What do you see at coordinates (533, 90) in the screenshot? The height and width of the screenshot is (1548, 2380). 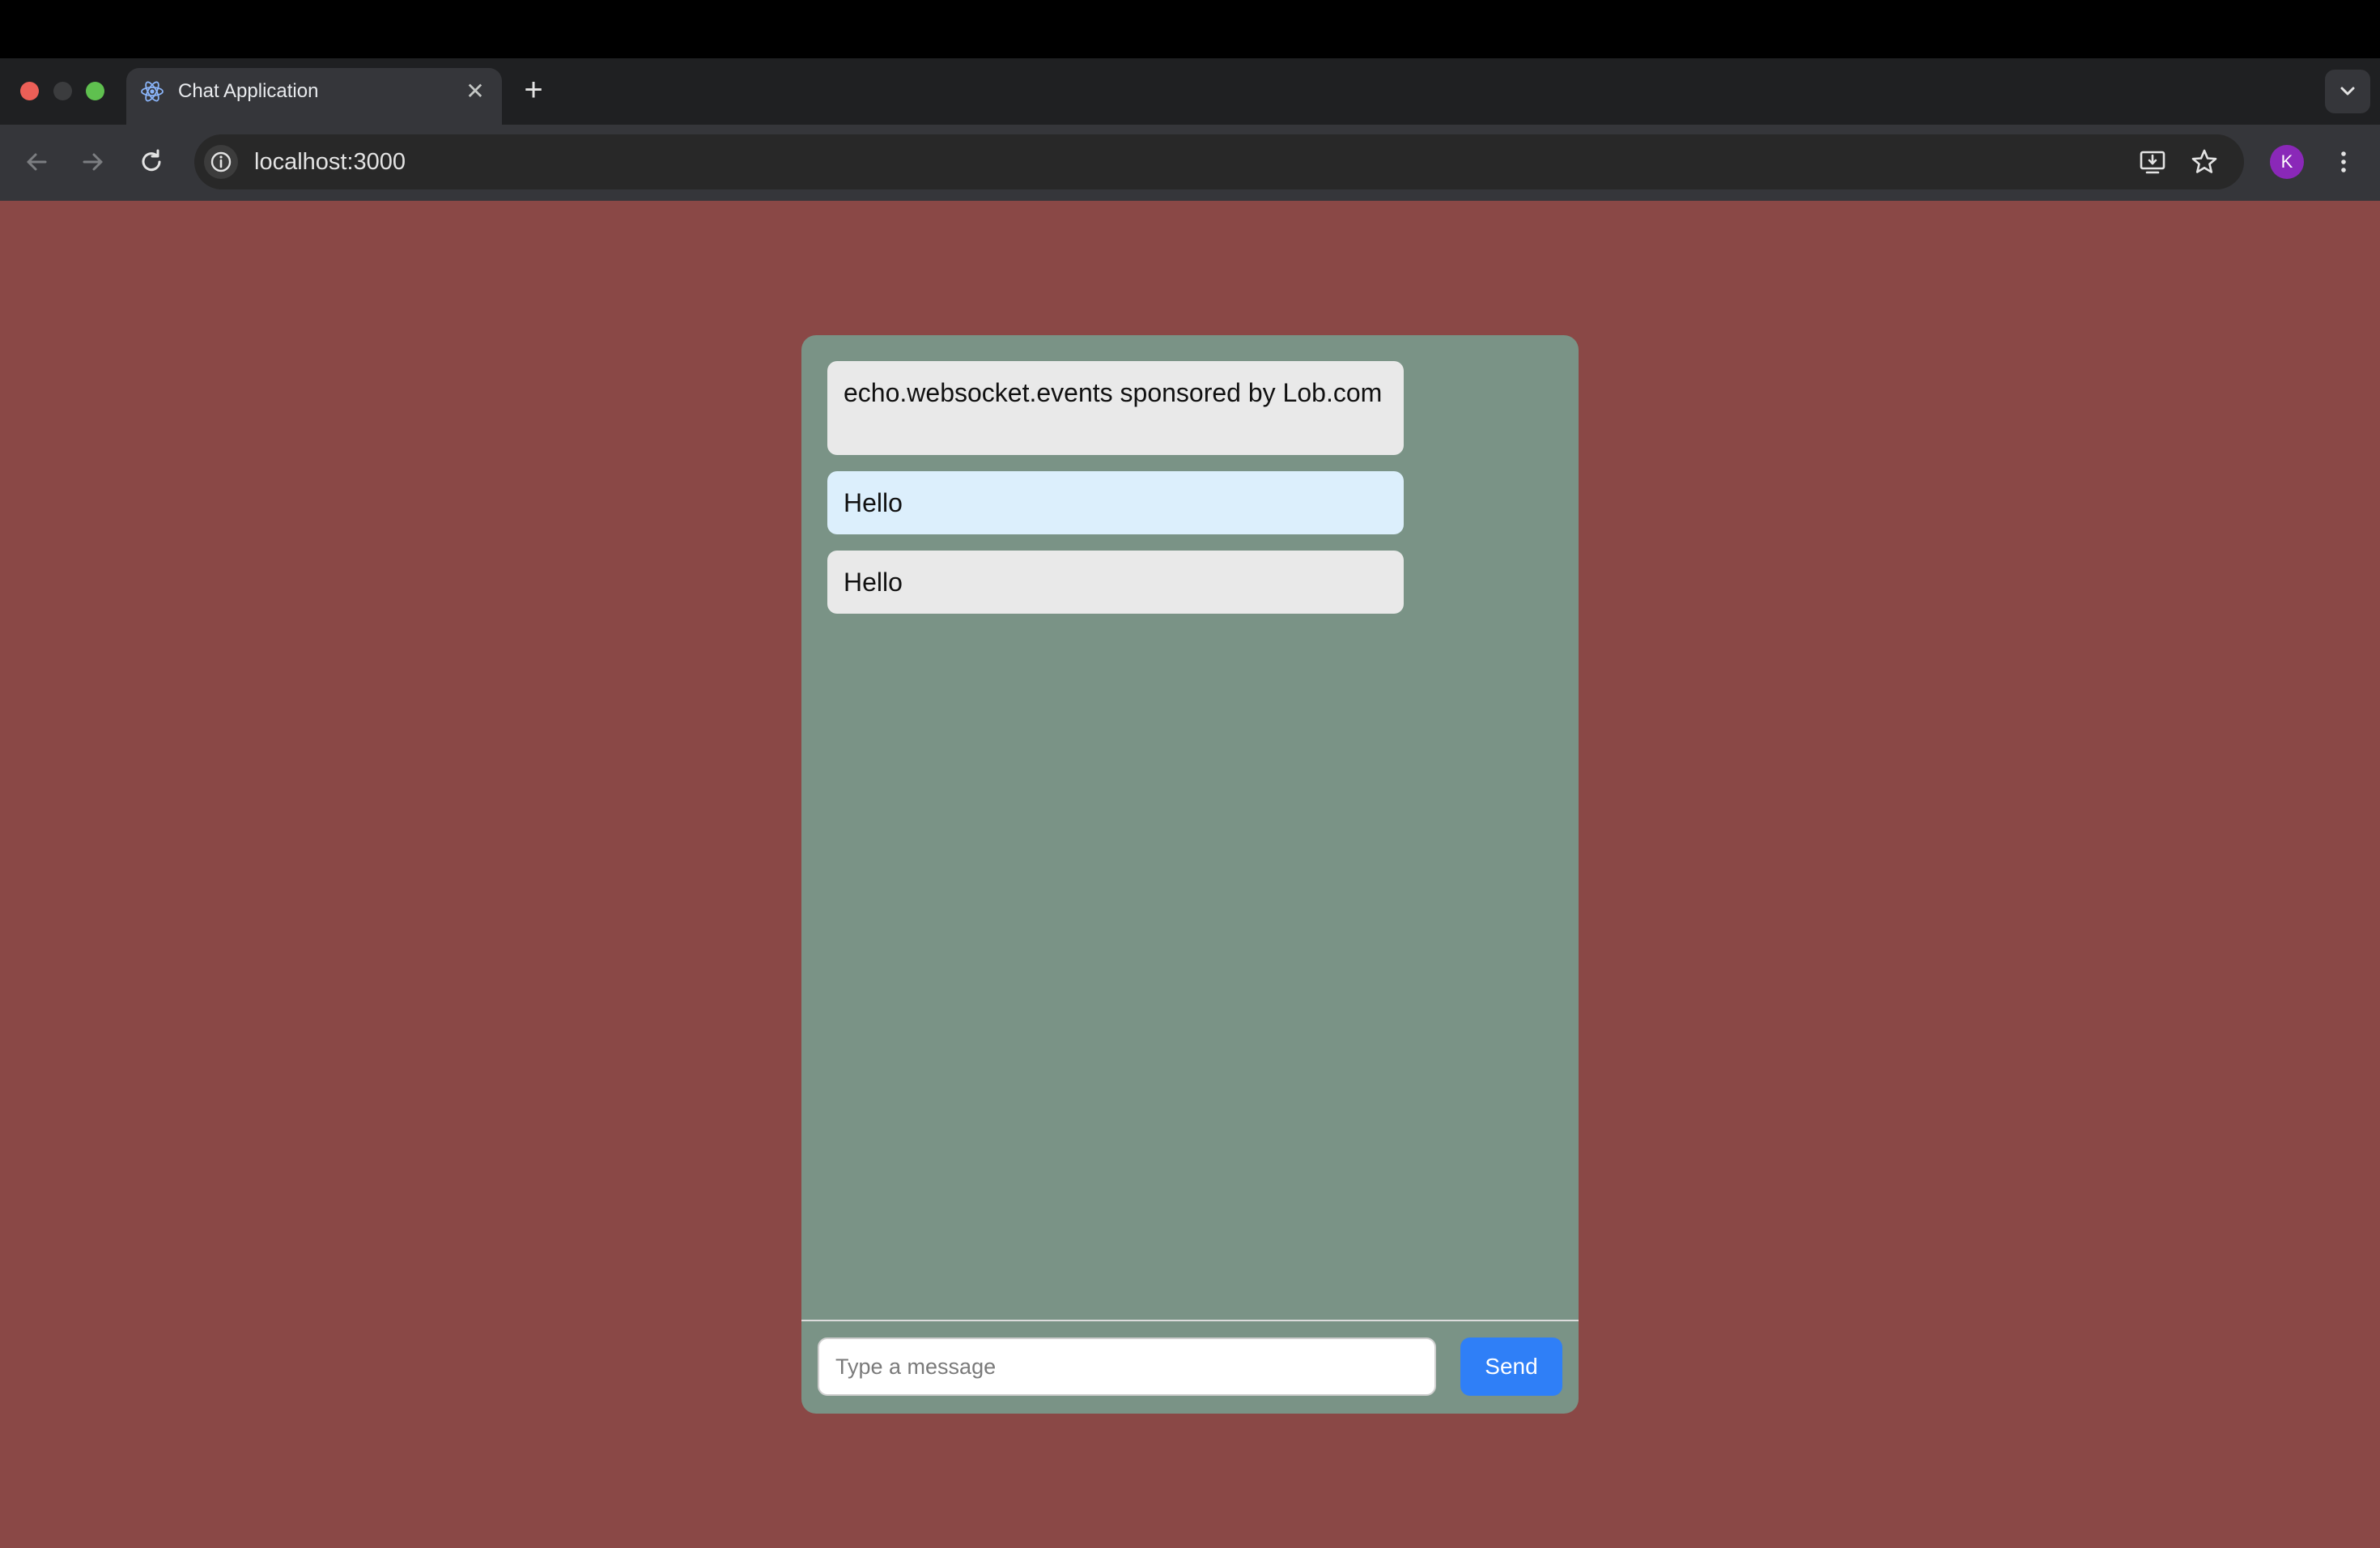 I see `new-tab-icon: +` at bounding box center [533, 90].